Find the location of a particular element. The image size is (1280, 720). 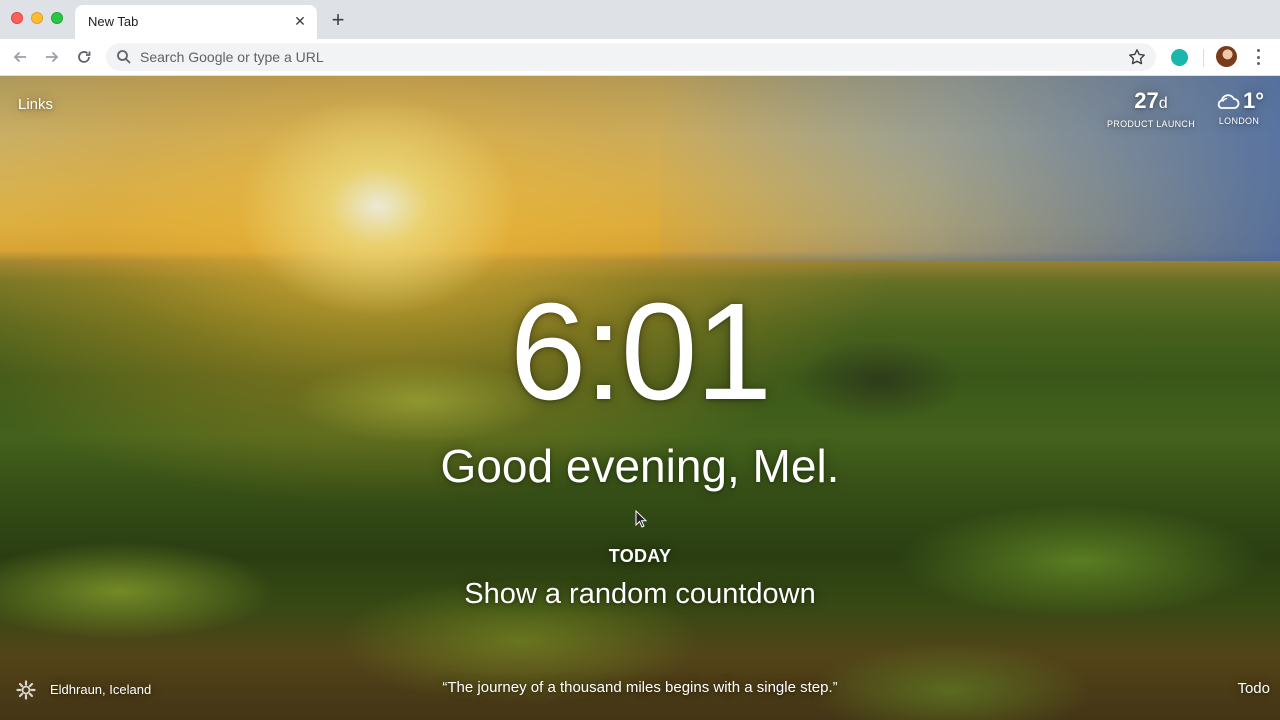

weather-row: 1° is located at coordinates (1239, 101).